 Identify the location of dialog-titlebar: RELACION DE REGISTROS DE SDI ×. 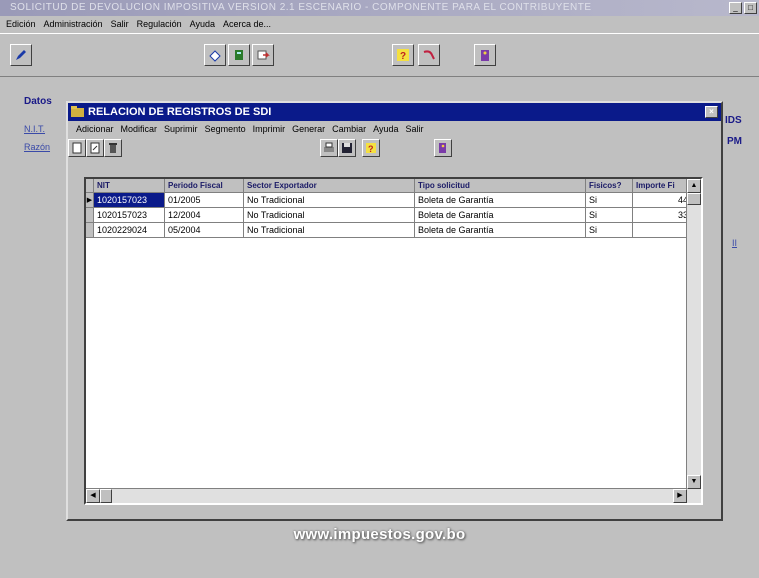
(394, 112).